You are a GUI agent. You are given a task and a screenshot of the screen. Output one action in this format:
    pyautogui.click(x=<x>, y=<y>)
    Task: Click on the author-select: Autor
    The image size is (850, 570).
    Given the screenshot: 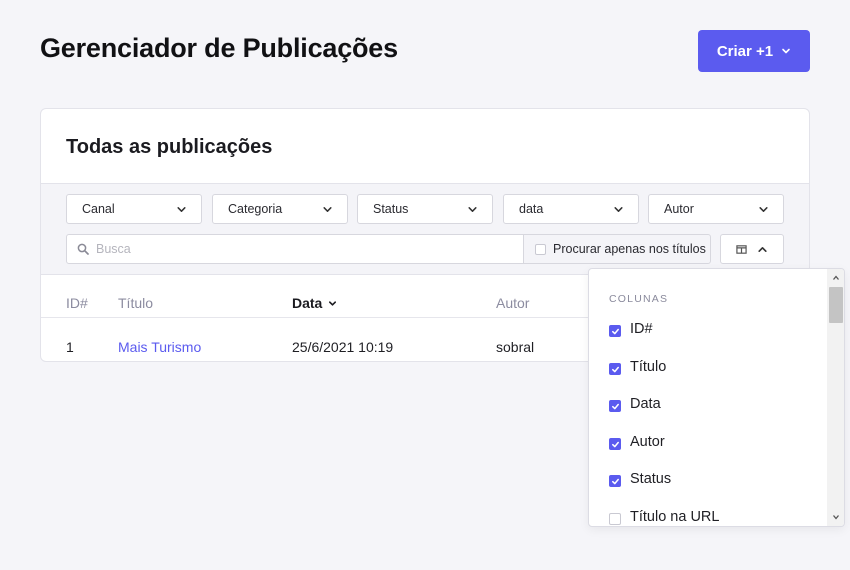 What is the action you would take?
    pyautogui.click(x=716, y=209)
    